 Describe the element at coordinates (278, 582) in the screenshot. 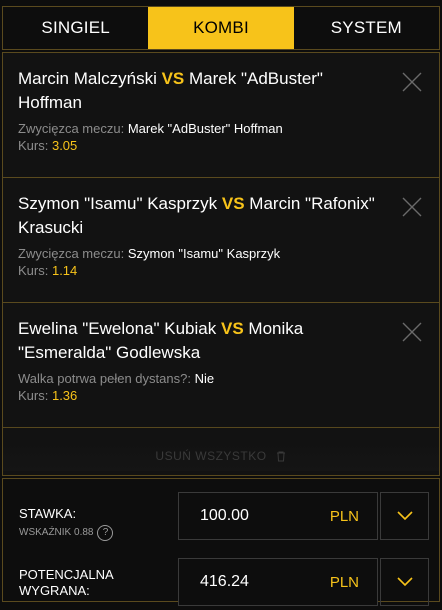

I see `potential-win-field: 416.24 PLN` at that location.